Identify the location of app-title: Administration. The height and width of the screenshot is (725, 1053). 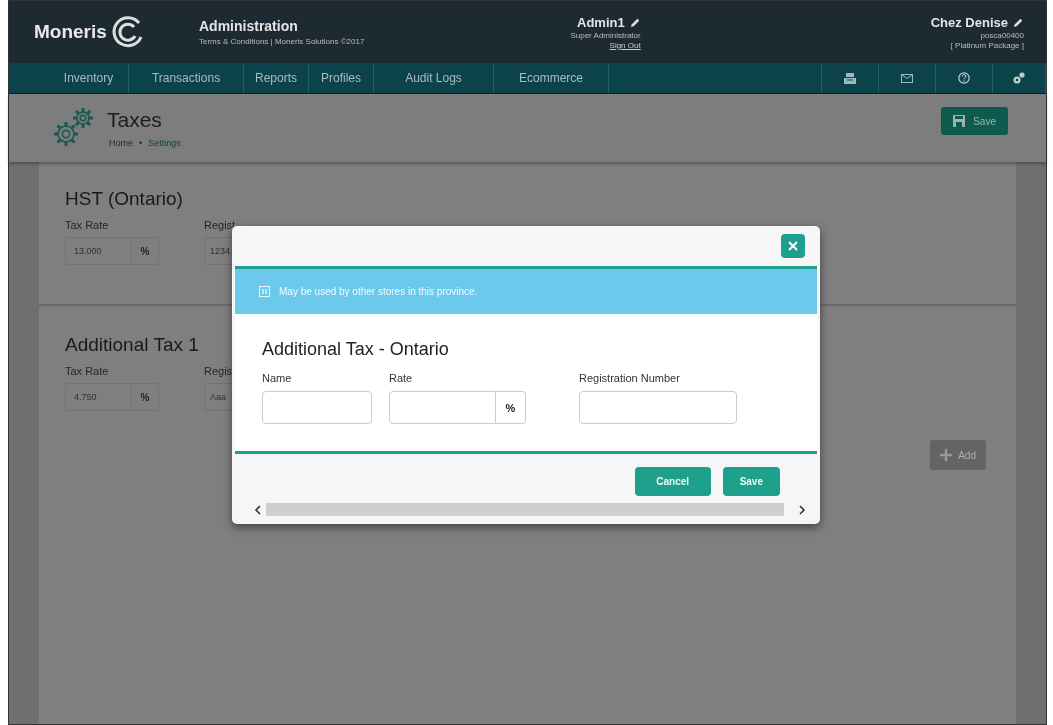
(249, 26).